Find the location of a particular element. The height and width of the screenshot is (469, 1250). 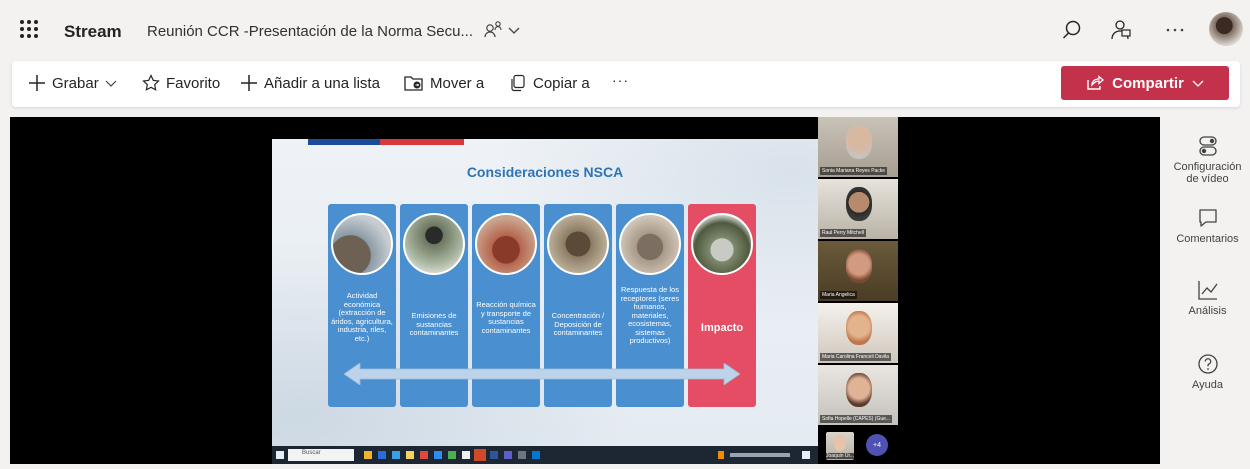

comments-button: Comentarios is located at coordinates (1207, 226).